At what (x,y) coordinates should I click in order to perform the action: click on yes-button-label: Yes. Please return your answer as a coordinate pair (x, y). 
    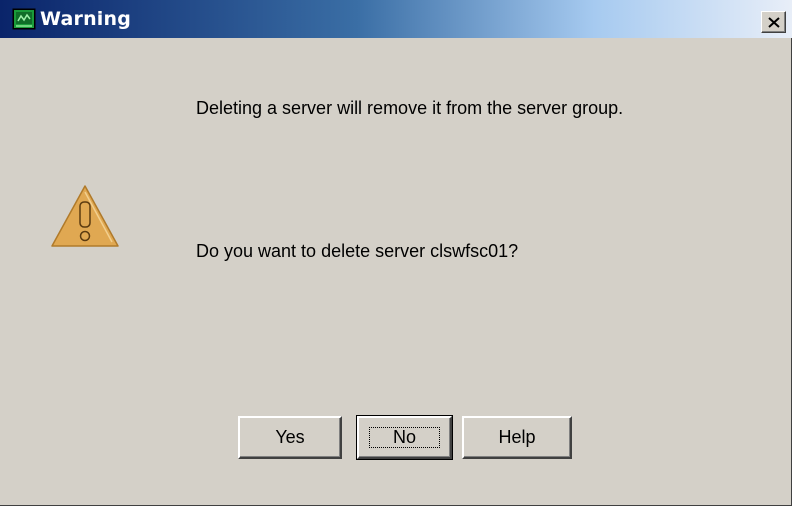
    Looking at the image, I should click on (290, 437).